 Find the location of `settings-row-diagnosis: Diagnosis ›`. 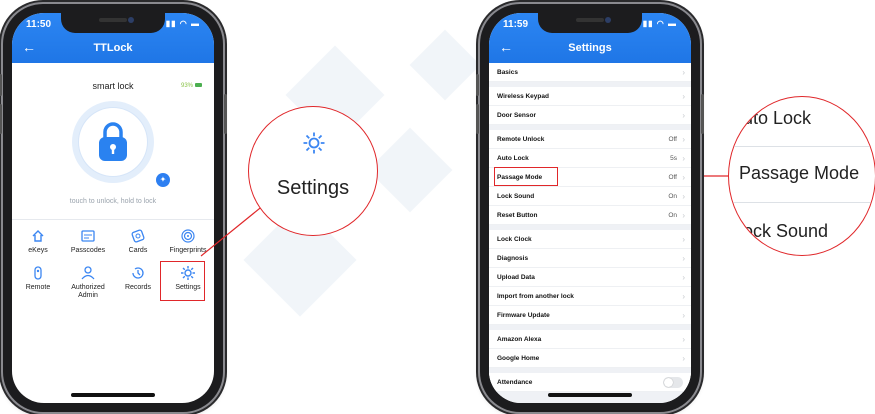

settings-row-diagnosis: Diagnosis › is located at coordinates (590, 258).